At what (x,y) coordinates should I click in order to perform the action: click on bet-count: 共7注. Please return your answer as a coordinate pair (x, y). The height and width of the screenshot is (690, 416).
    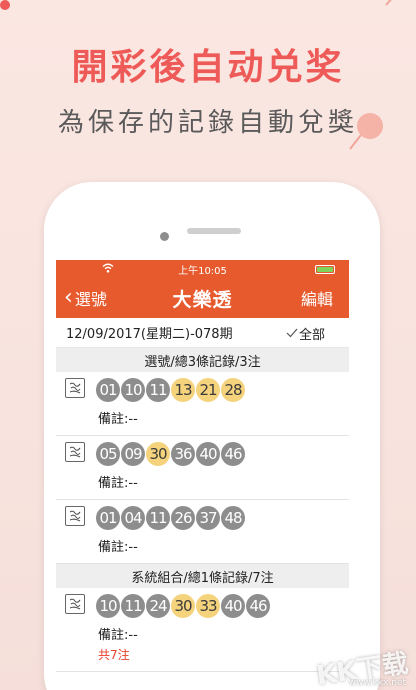
    Looking at the image, I should click on (114, 655).